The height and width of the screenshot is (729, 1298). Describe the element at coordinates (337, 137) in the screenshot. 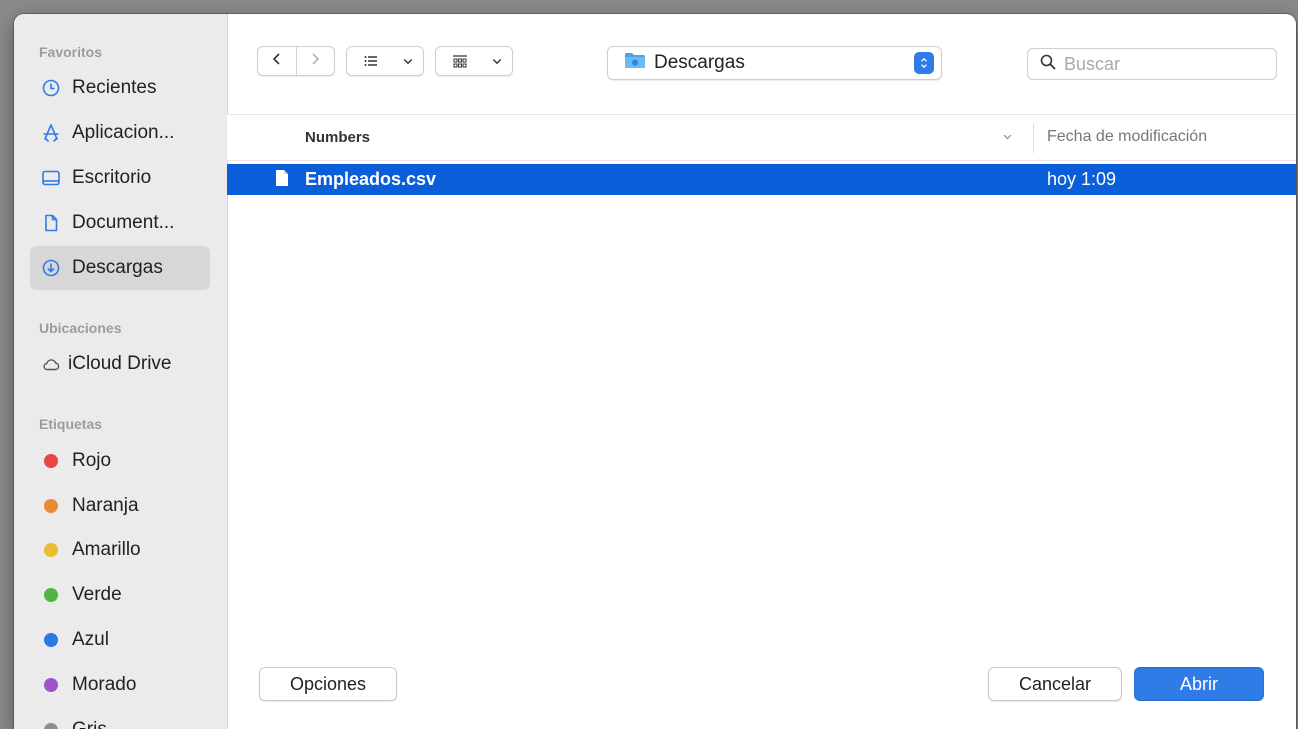

I see `column-name-header: Numbers` at that location.